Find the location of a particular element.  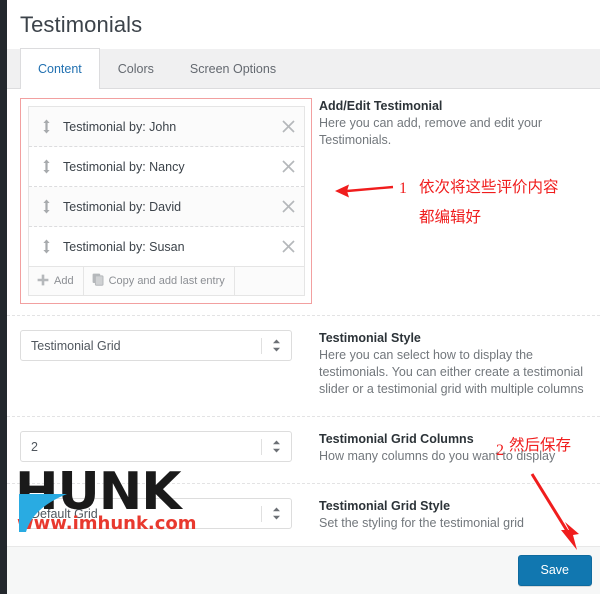

admin-bar-edge is located at coordinates (3, 297).